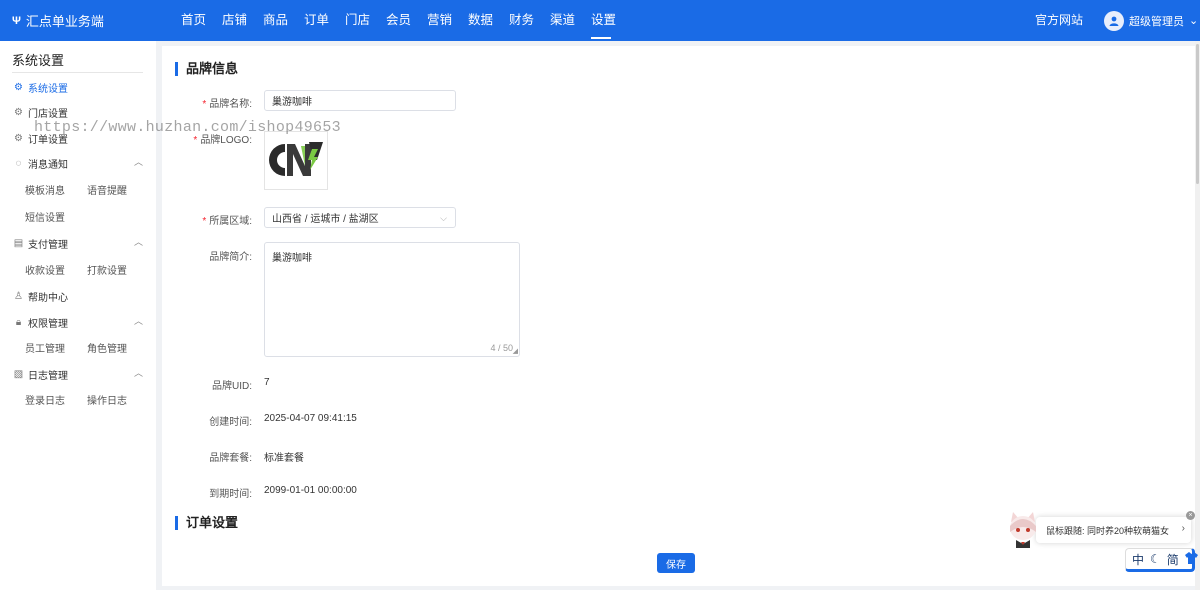 The image size is (1200, 590). What do you see at coordinates (77, 72) in the screenshot?
I see `sidebar-divider` at bounding box center [77, 72].